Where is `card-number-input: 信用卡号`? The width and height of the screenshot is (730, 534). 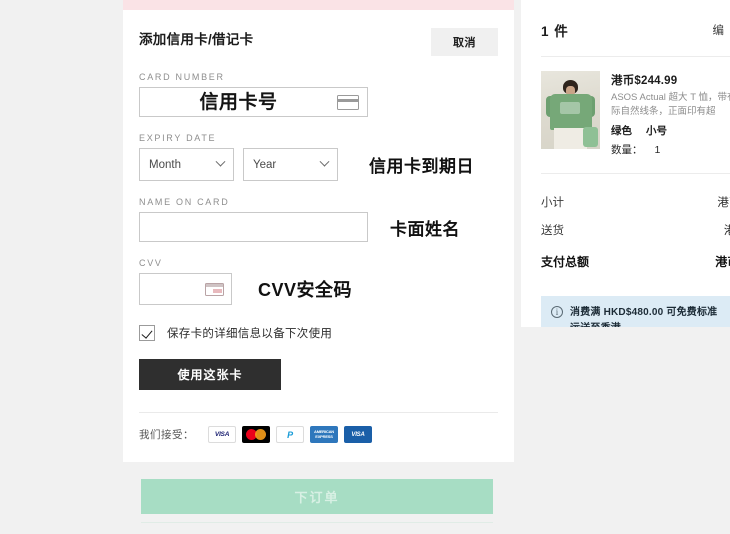 card-number-input: 信用卡号 is located at coordinates (253, 102).